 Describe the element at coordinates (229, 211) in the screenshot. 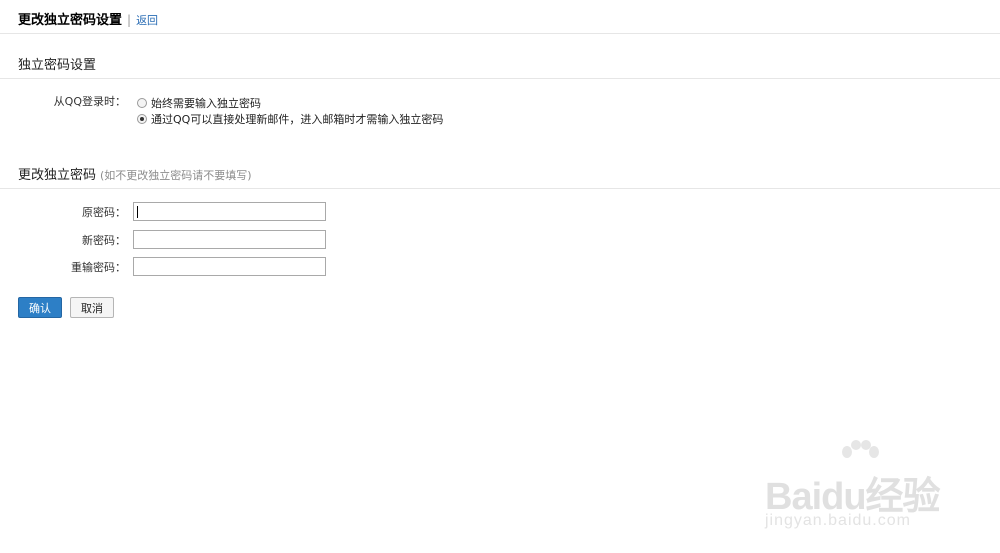

I see `old-password-input` at that location.